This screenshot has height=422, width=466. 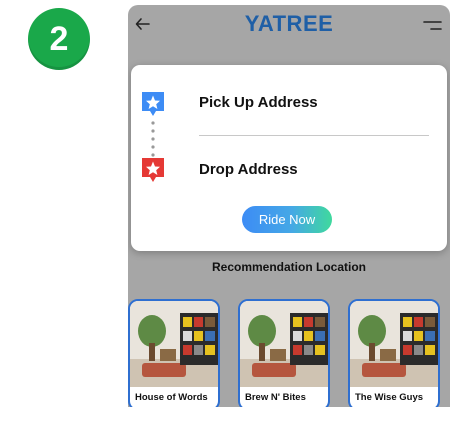 I want to click on recommendation-card: Brew N' Bites, so click(x=284, y=353).